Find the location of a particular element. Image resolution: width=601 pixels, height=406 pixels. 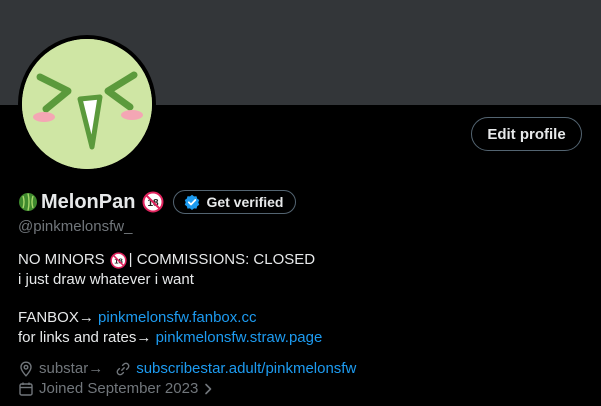

straw-page-link: pinkmelonsfw.straw.page is located at coordinates (239, 338).